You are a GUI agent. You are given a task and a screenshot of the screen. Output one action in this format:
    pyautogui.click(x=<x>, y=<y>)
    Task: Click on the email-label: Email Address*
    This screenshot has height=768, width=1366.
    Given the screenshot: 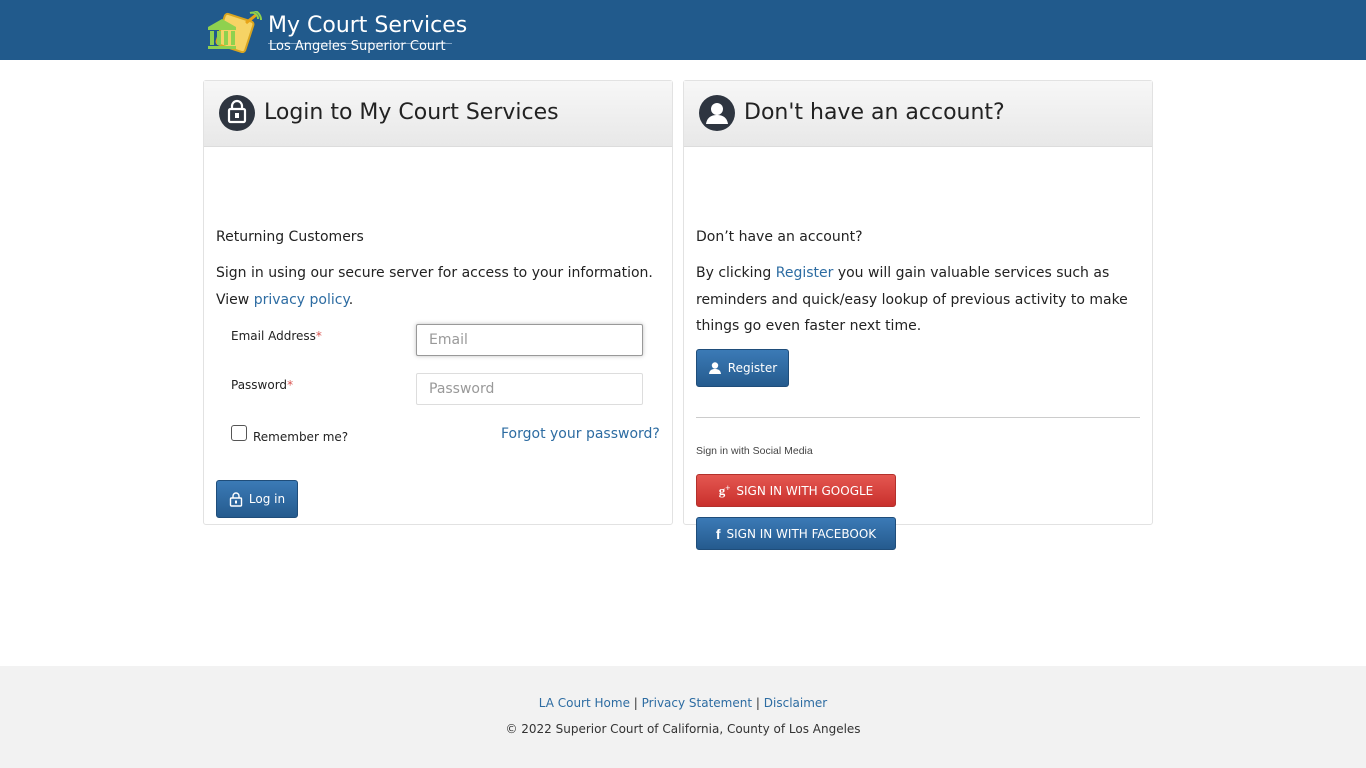 What is the action you would take?
    pyautogui.click(x=276, y=336)
    